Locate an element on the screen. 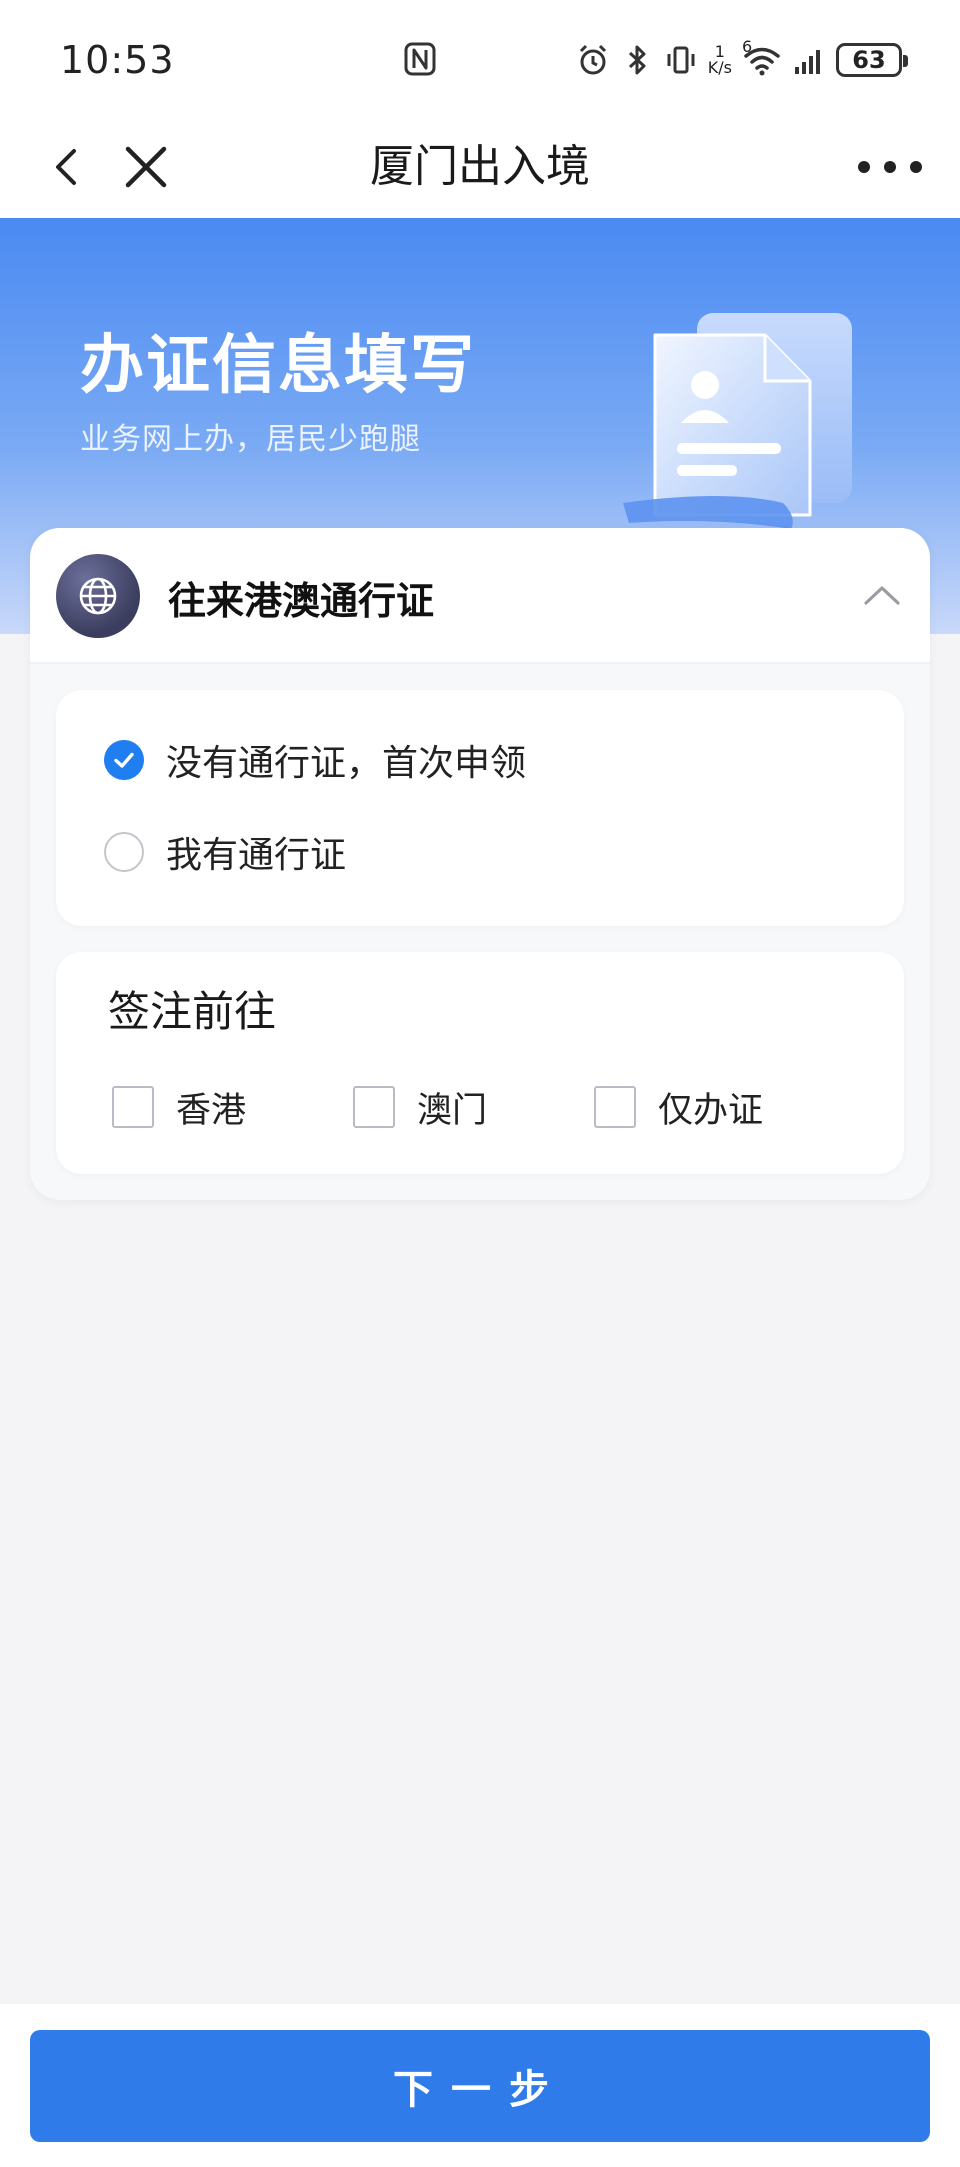  checkbox-hong-kong: 香港 is located at coordinates (179, 1107).